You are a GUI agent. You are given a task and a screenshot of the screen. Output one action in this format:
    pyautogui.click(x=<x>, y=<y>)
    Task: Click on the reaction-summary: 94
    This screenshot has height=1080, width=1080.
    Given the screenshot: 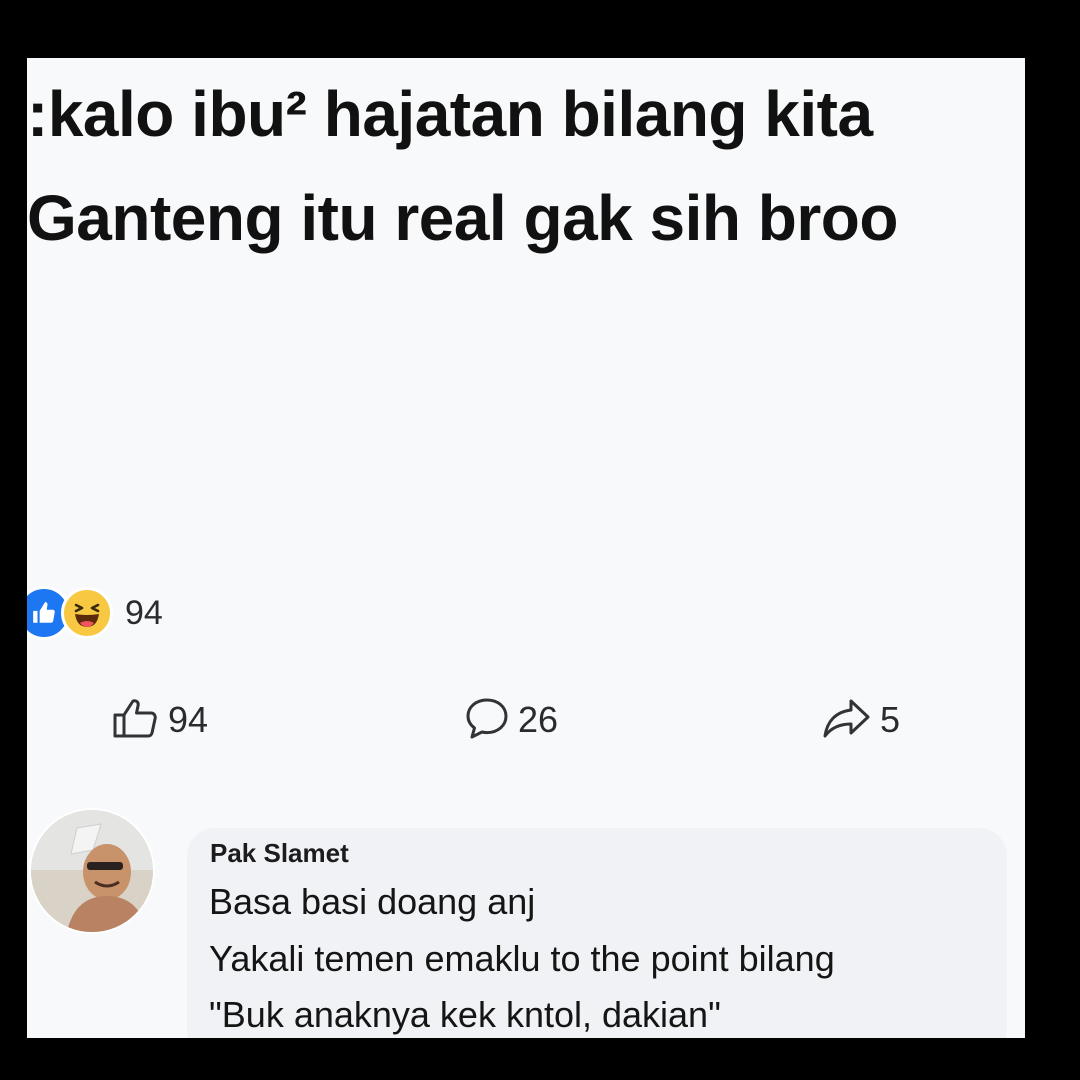 What is the action you would take?
    pyautogui.click(x=95, y=613)
    